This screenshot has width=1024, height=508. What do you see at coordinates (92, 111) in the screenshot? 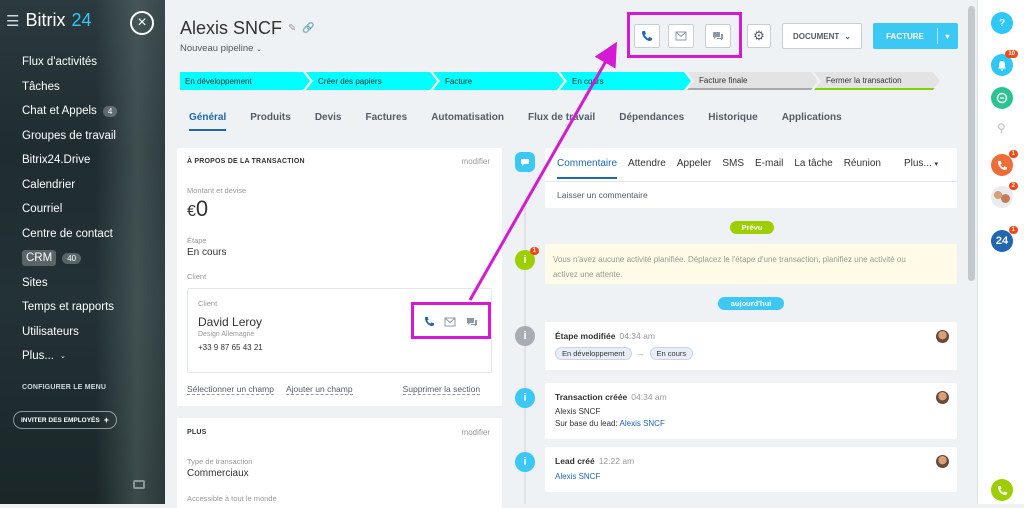
I see `sidebar-item-chat: Chat et Appels 4` at bounding box center [92, 111].